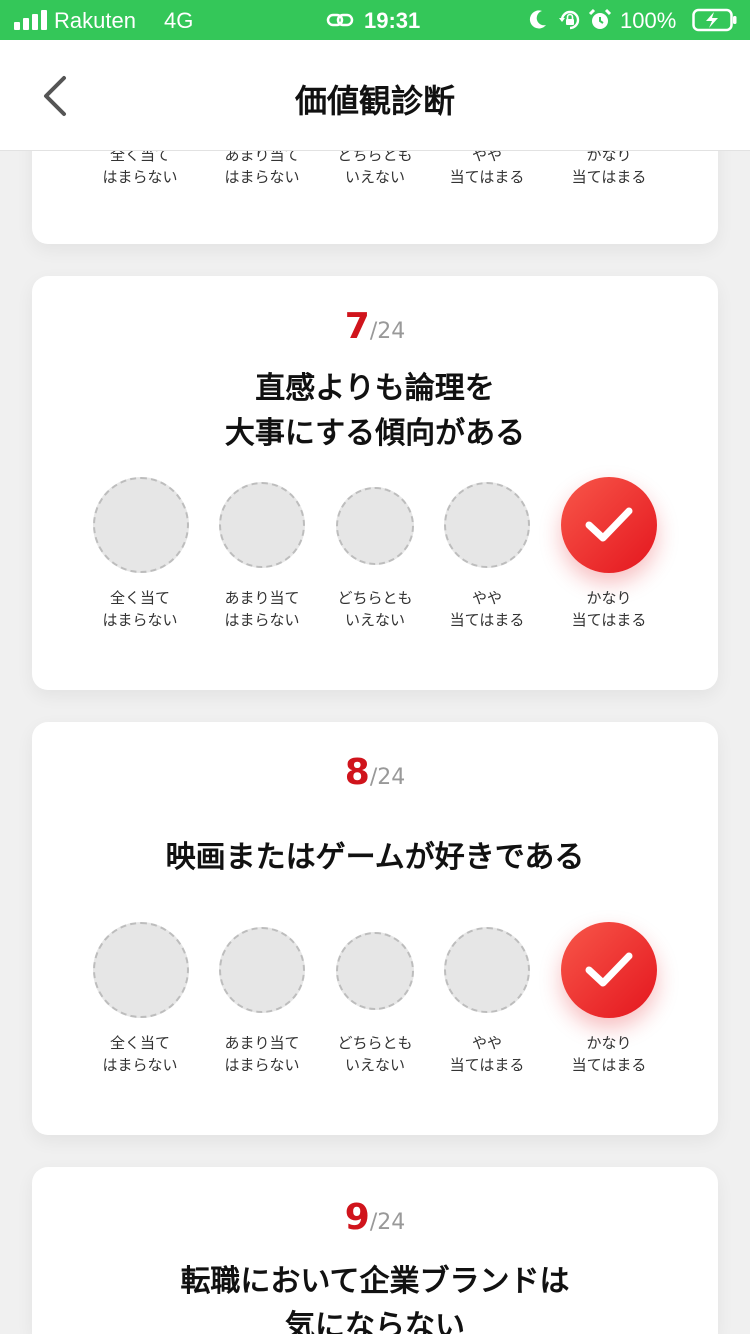  I want to click on question-counter: 8/24, so click(375, 772).